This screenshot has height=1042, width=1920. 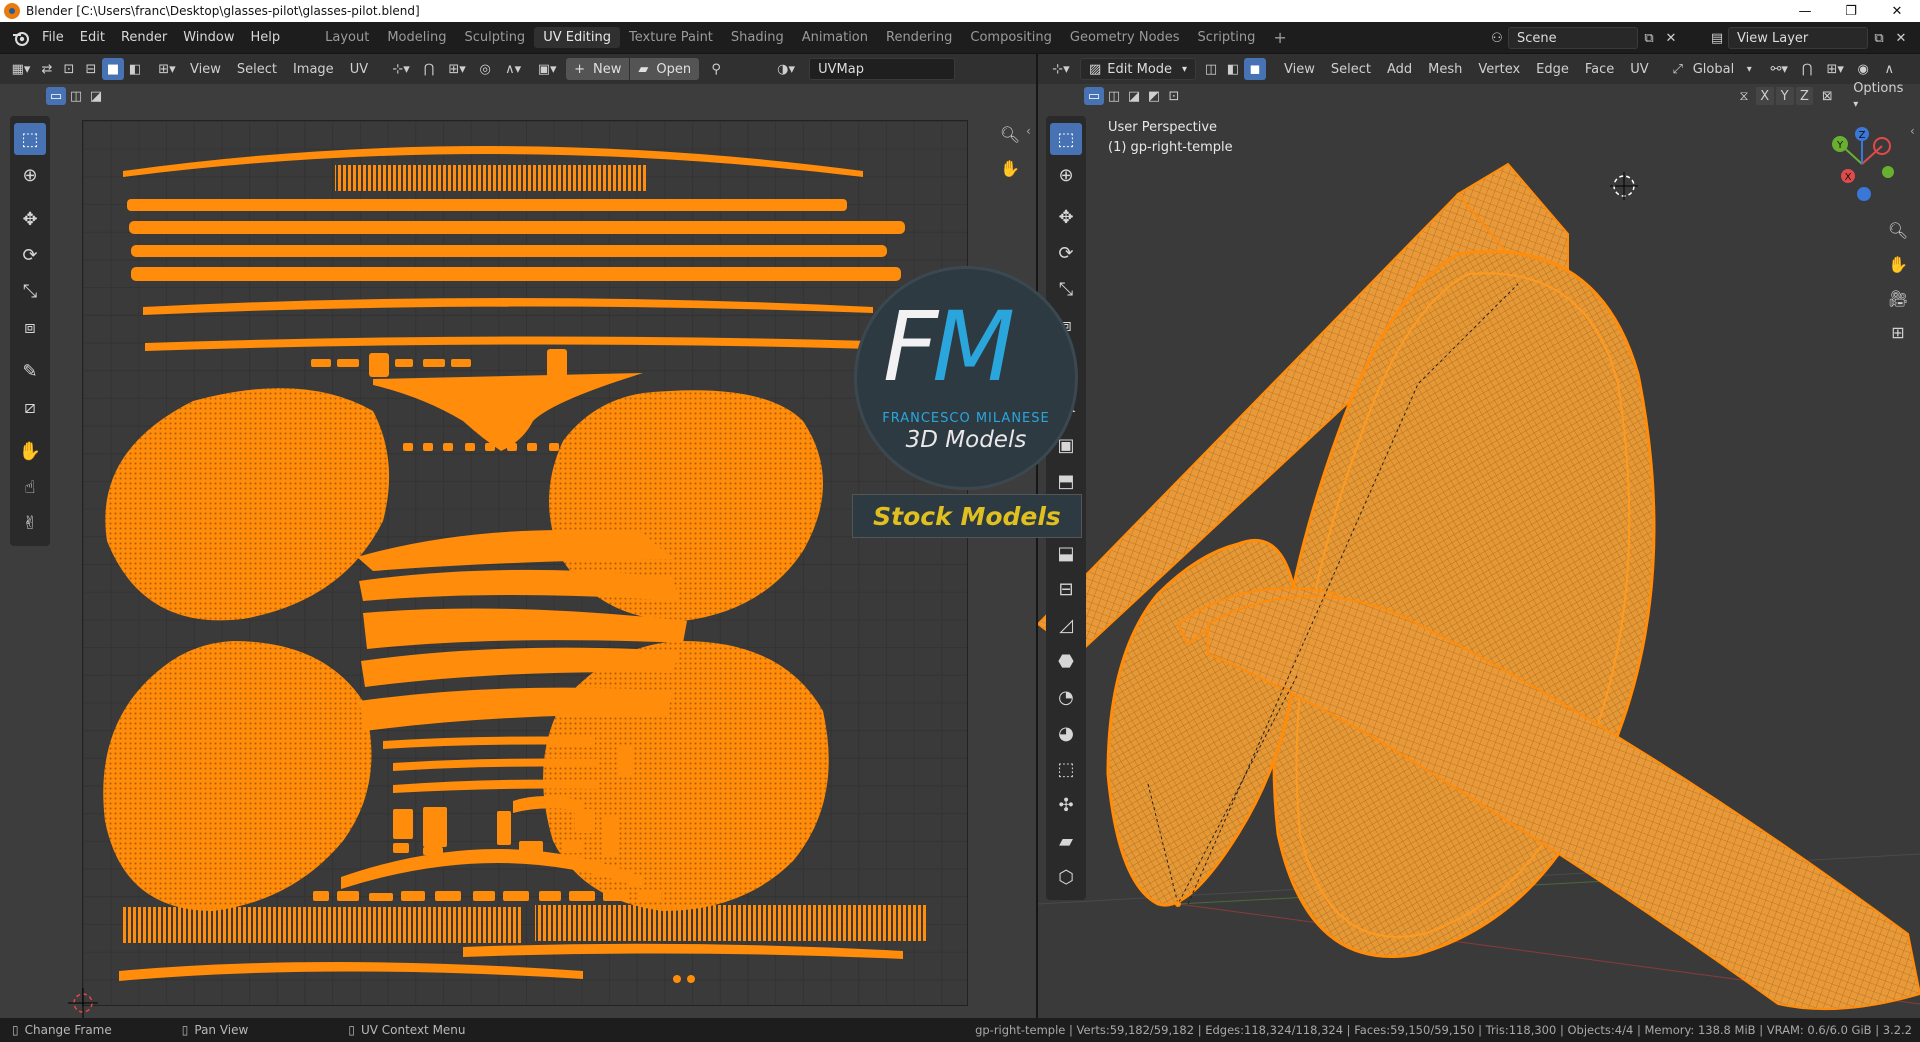 I want to click on axis-z-toggle: Z, so click(x=1804, y=96).